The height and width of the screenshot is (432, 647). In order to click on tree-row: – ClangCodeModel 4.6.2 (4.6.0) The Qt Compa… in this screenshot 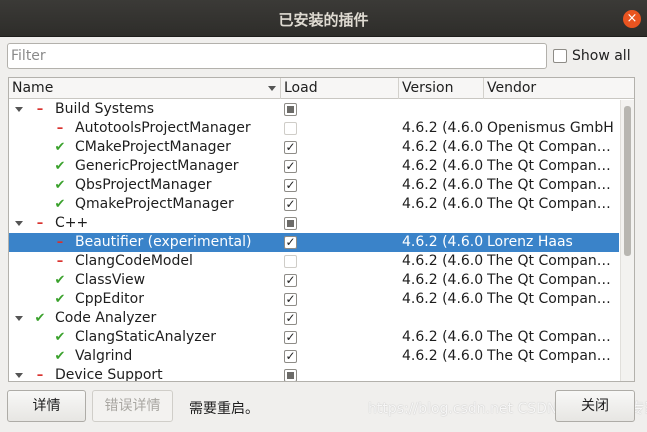, I will do `click(314, 261)`.